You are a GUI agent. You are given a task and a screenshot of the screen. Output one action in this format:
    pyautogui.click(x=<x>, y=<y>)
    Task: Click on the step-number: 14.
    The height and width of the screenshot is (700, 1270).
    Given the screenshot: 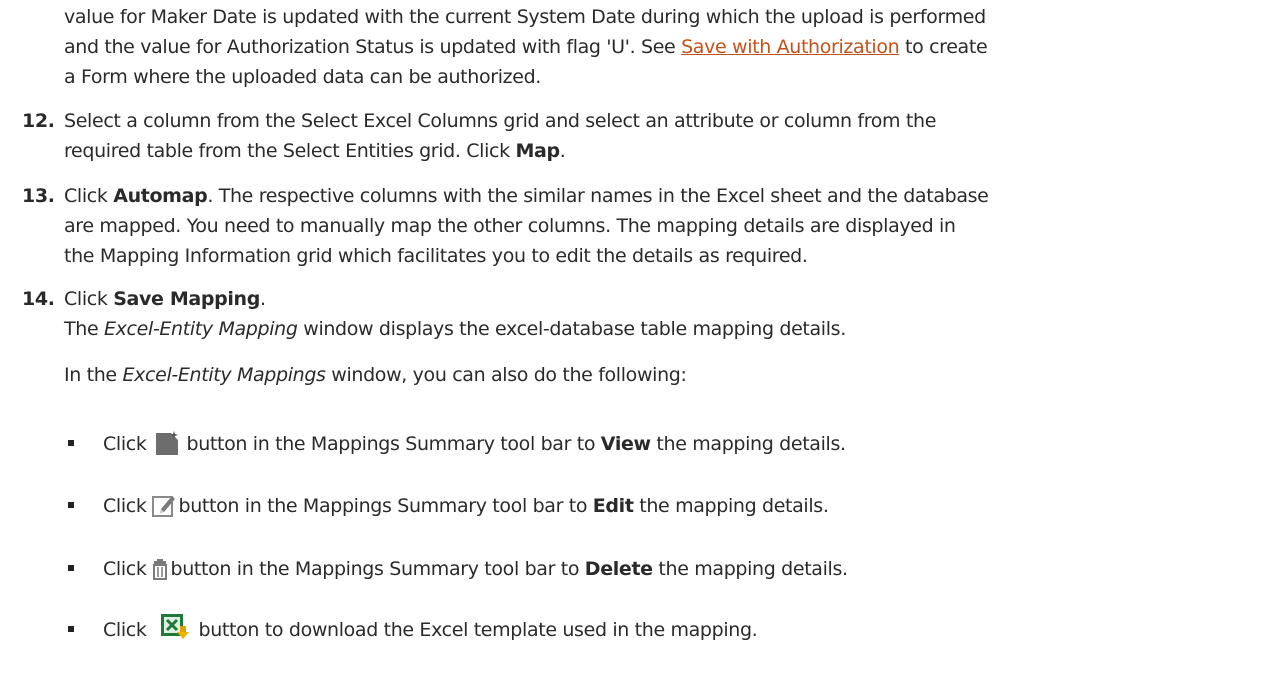 What is the action you would take?
    pyautogui.click(x=38, y=299)
    